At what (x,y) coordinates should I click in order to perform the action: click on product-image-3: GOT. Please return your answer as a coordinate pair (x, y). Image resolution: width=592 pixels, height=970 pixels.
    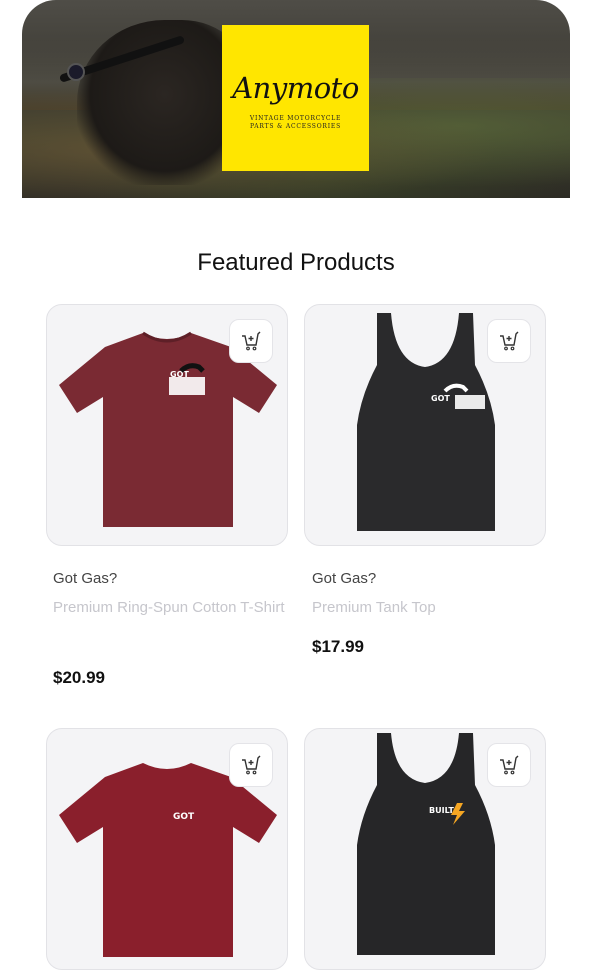
    Looking at the image, I should click on (167, 849).